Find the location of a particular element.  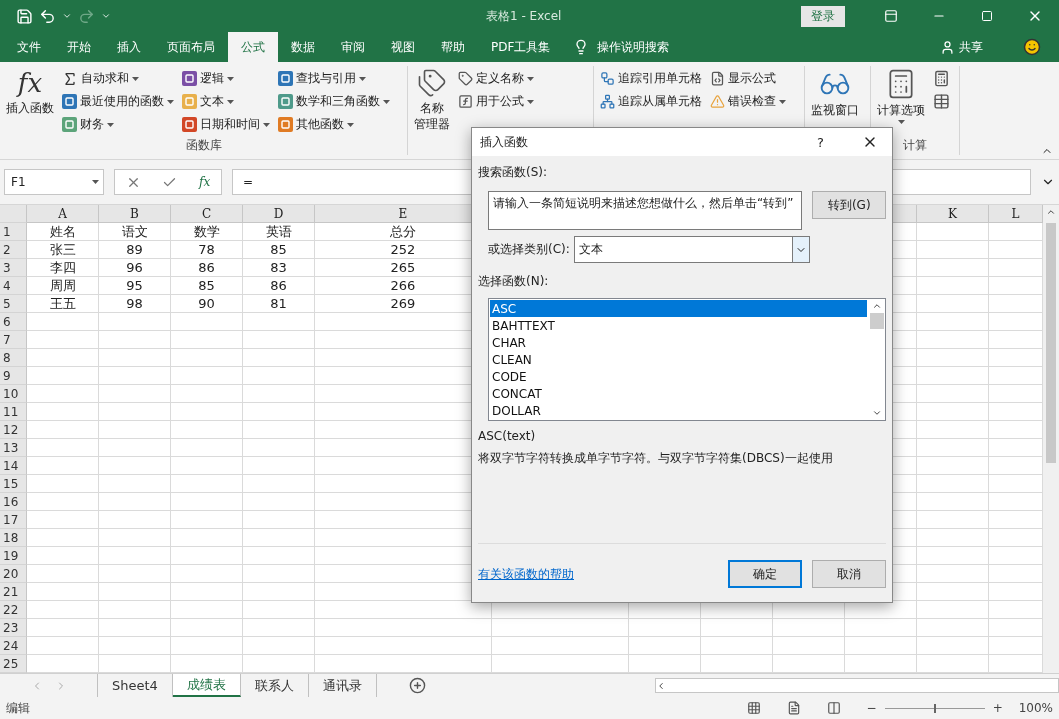

row-header: 3 is located at coordinates (13, 268).